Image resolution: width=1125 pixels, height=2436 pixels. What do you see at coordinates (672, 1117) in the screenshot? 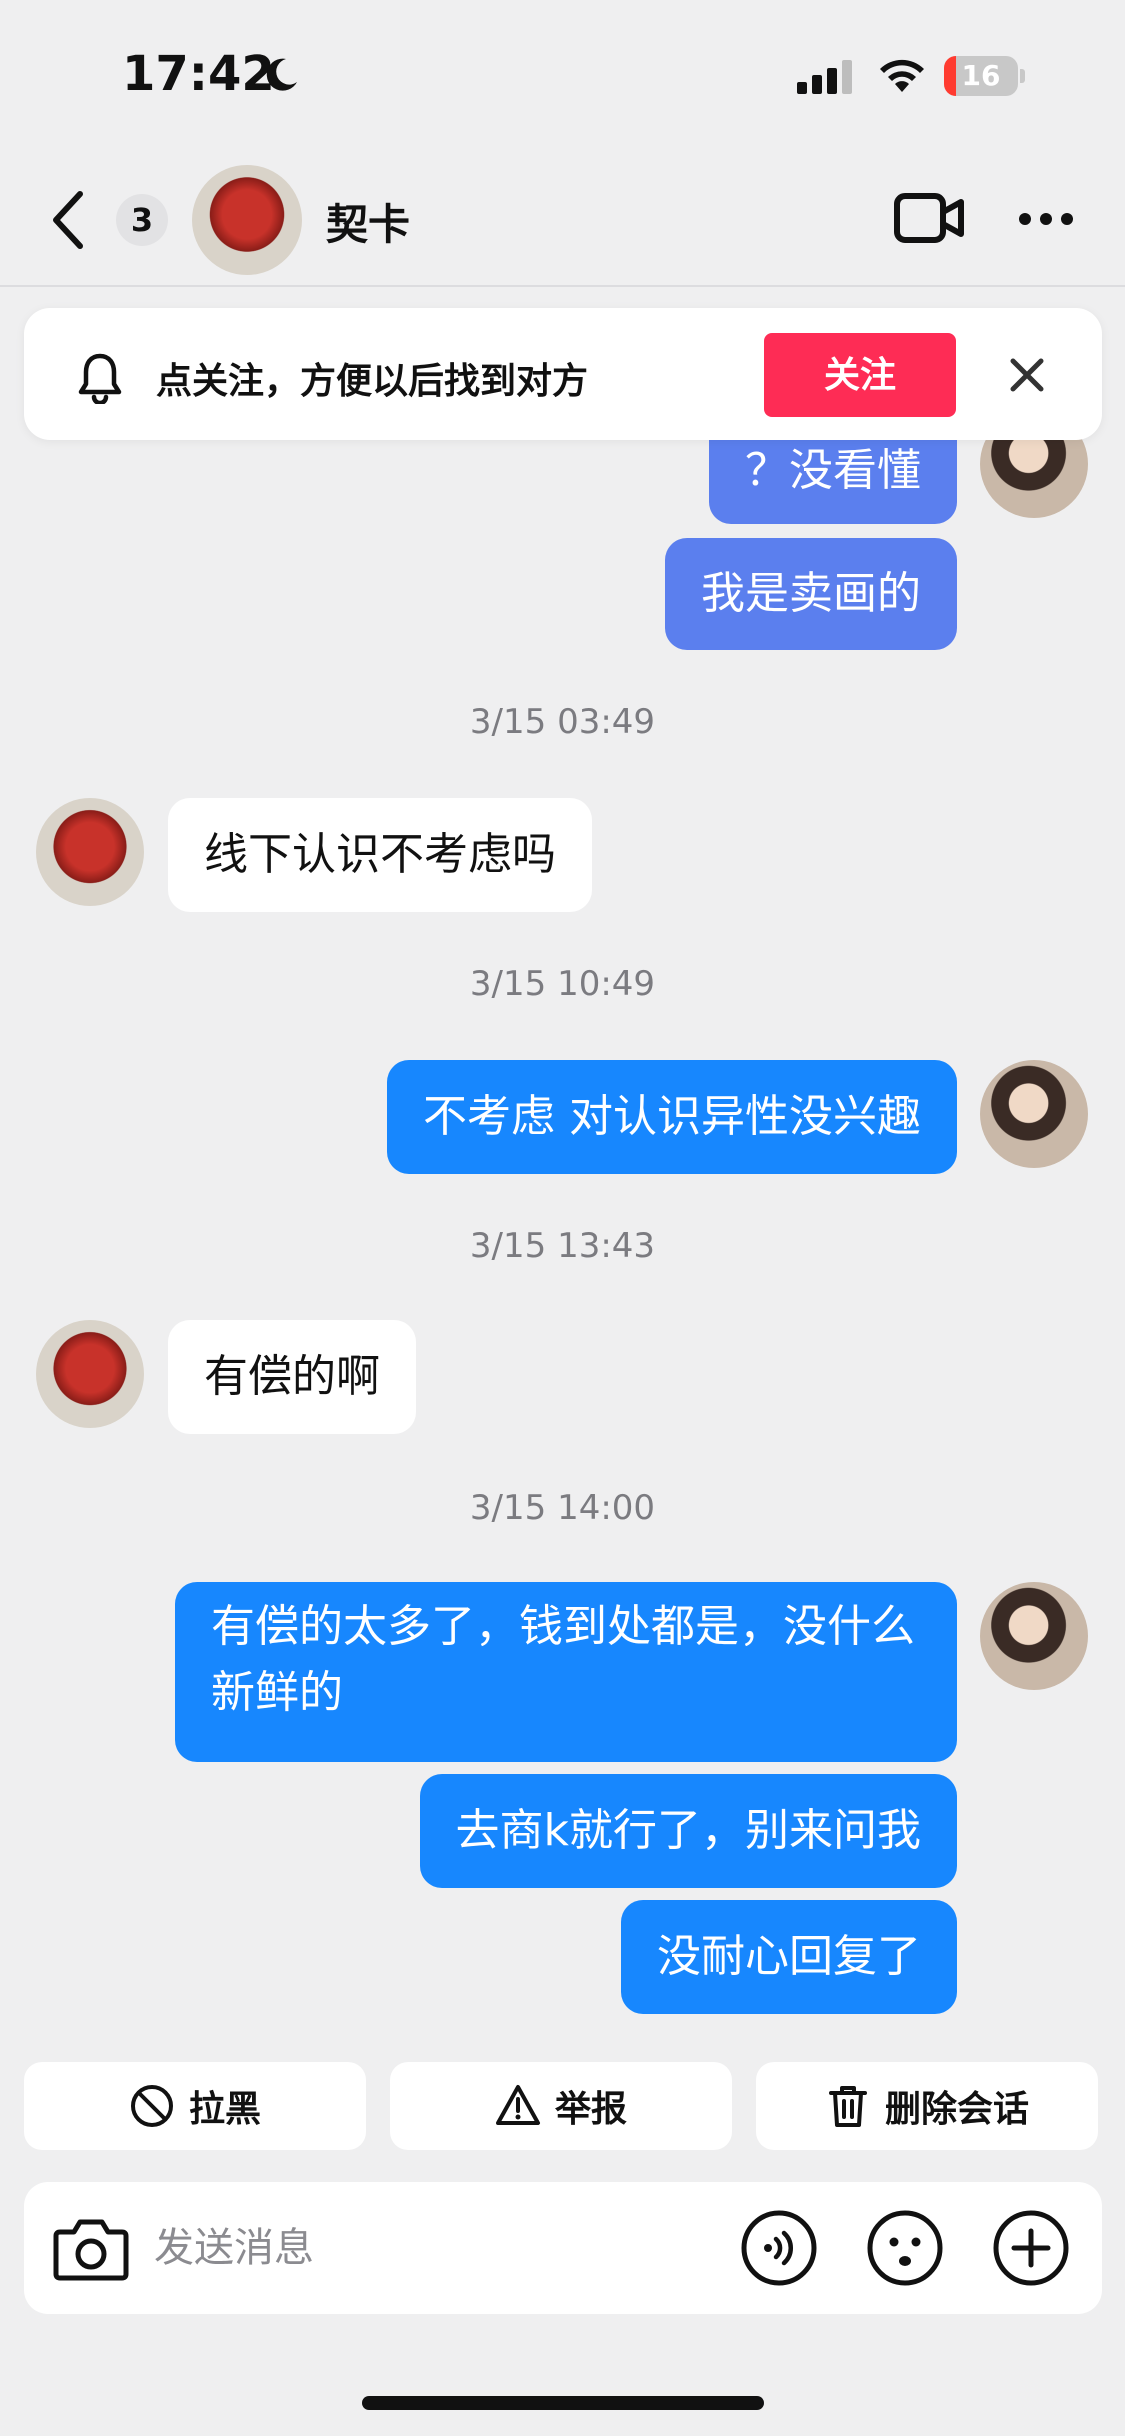
I see `message-bubble-sent: 不考虑 对认识异性没兴趣` at bounding box center [672, 1117].